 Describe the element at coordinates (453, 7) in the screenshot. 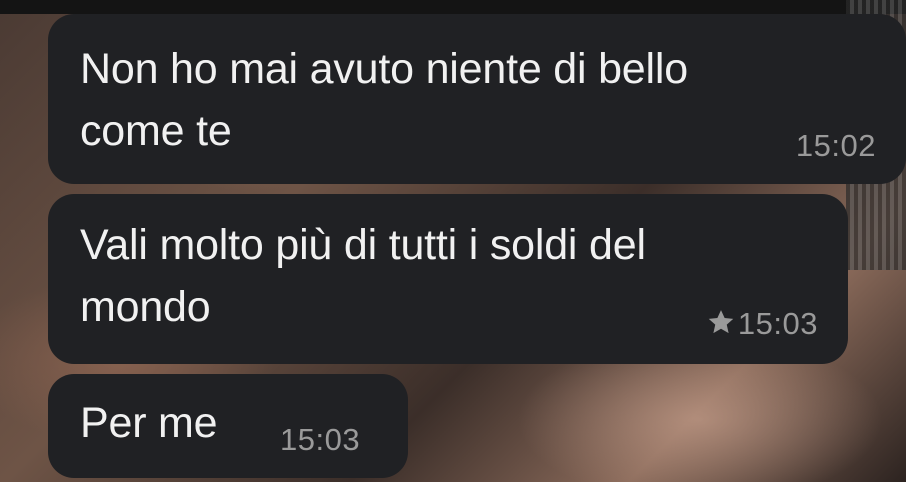

I see `wallpaper-top-band` at that location.